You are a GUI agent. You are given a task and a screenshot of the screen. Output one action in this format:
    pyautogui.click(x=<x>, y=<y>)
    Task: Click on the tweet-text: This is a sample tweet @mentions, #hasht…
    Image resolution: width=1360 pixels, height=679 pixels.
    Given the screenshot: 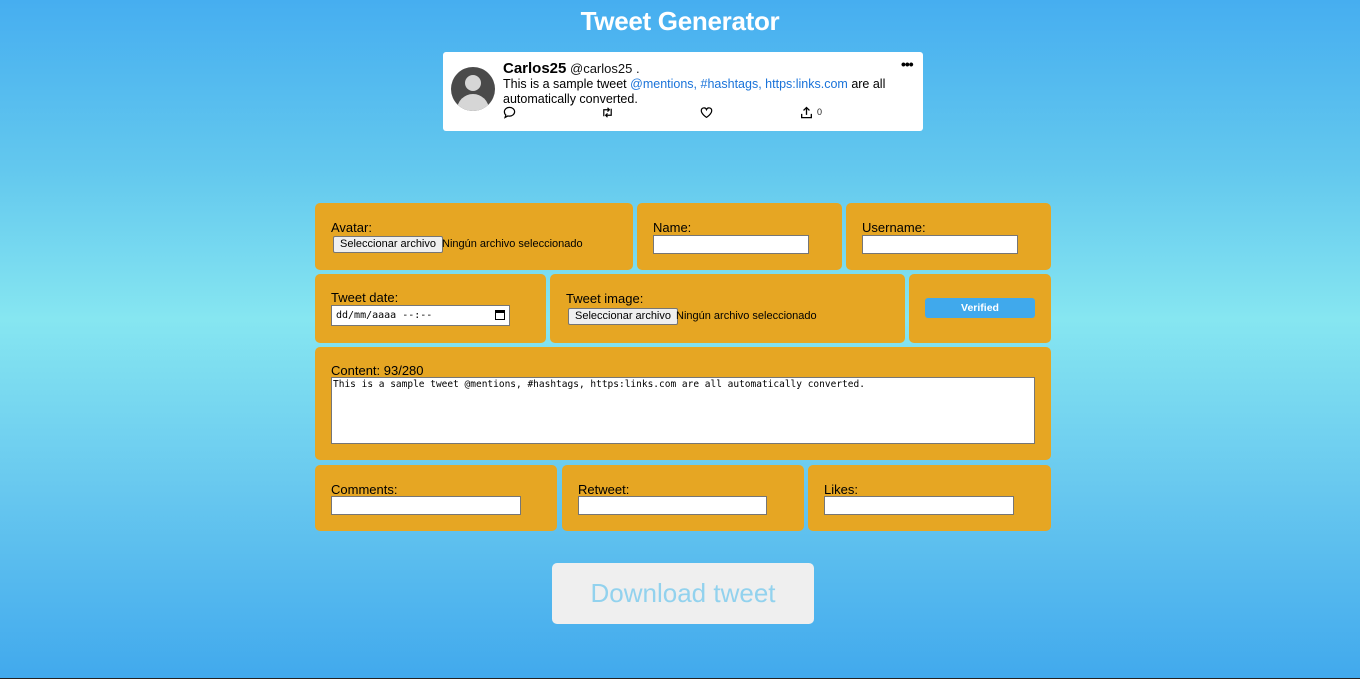 What is the action you would take?
    pyautogui.click(x=708, y=92)
    